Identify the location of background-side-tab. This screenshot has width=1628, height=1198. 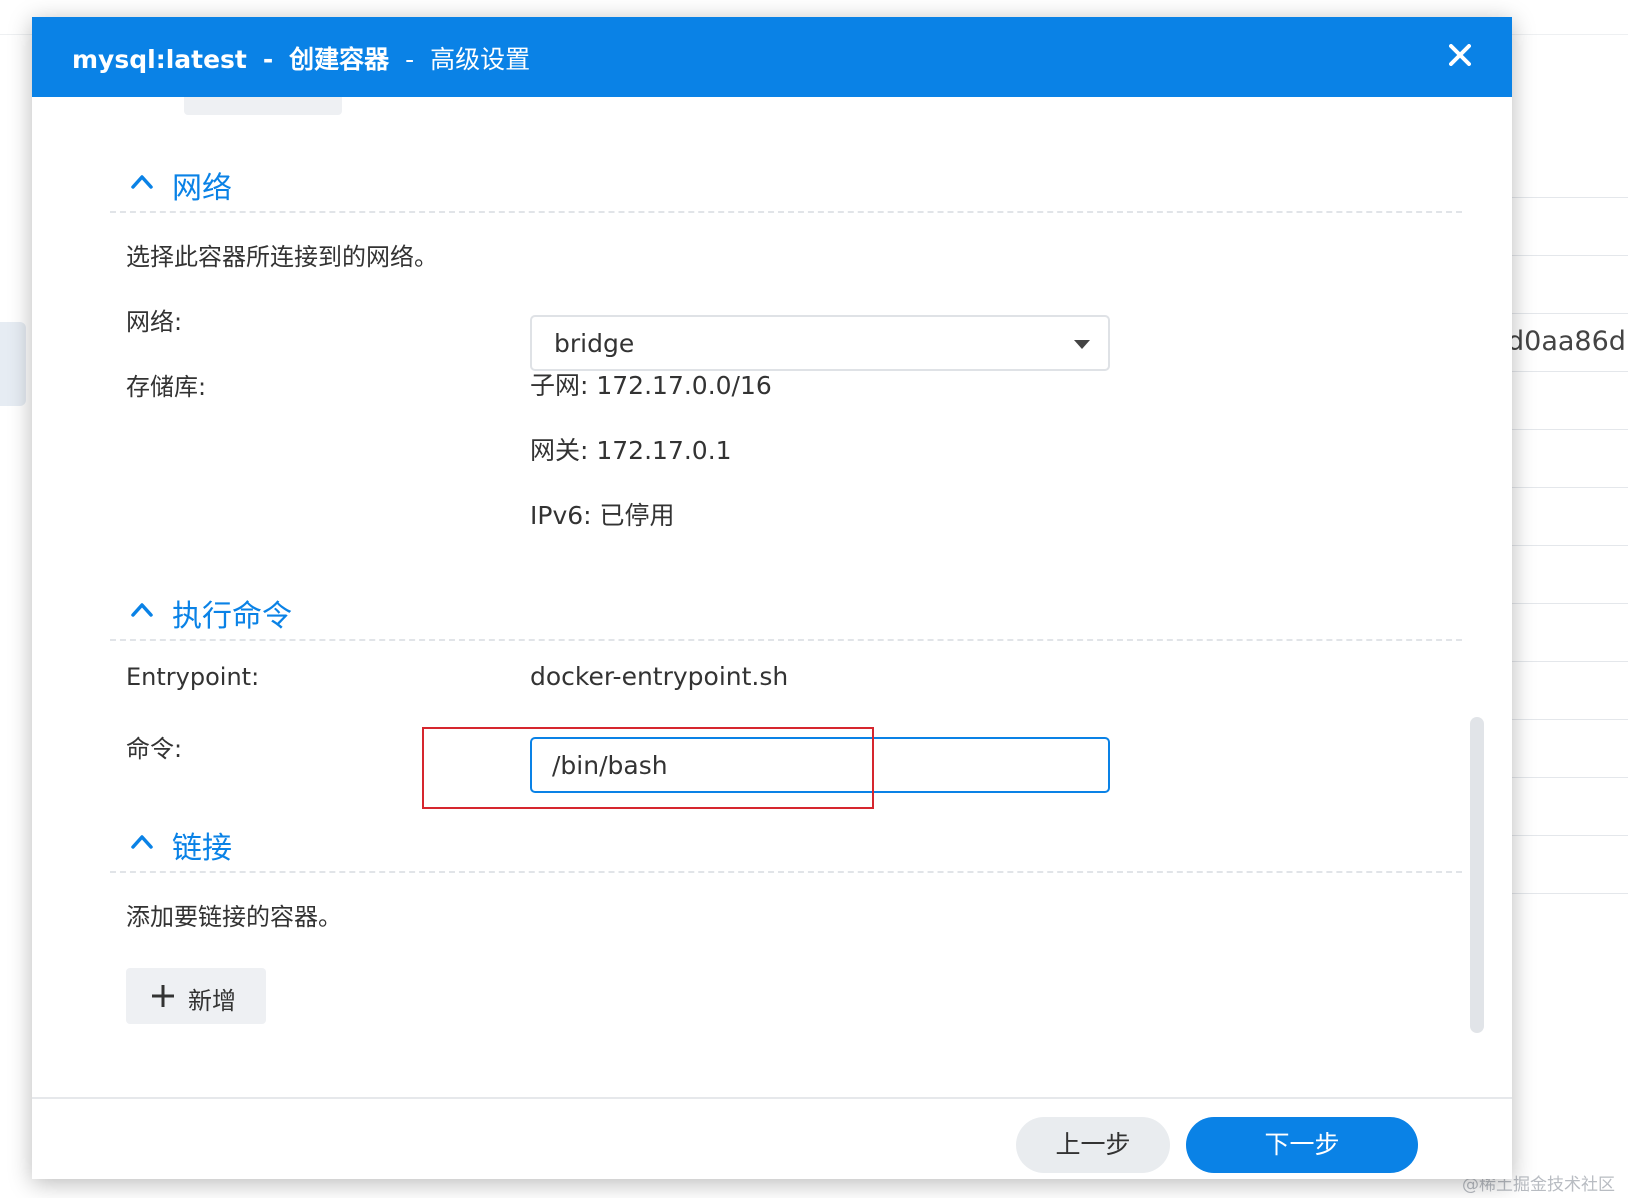
(13, 364).